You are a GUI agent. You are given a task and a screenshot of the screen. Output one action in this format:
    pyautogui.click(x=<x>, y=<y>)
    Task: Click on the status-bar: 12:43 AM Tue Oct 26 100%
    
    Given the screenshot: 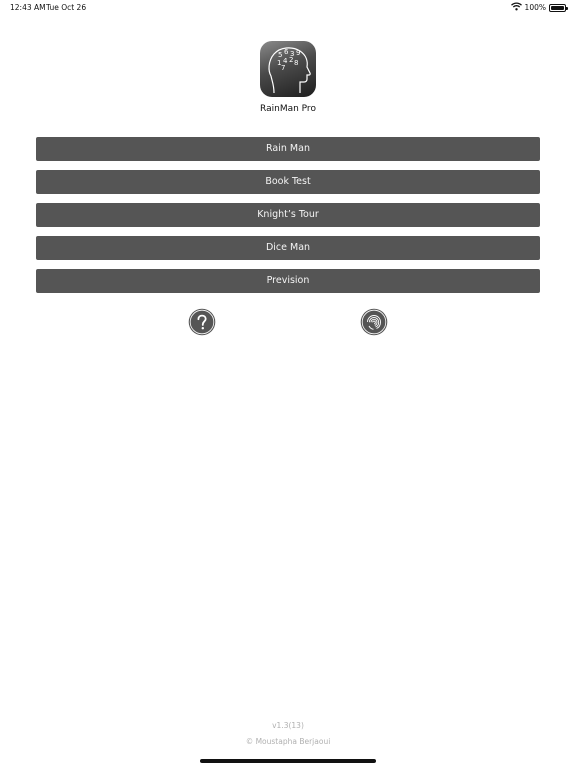 What is the action you would take?
    pyautogui.click(x=288, y=8)
    